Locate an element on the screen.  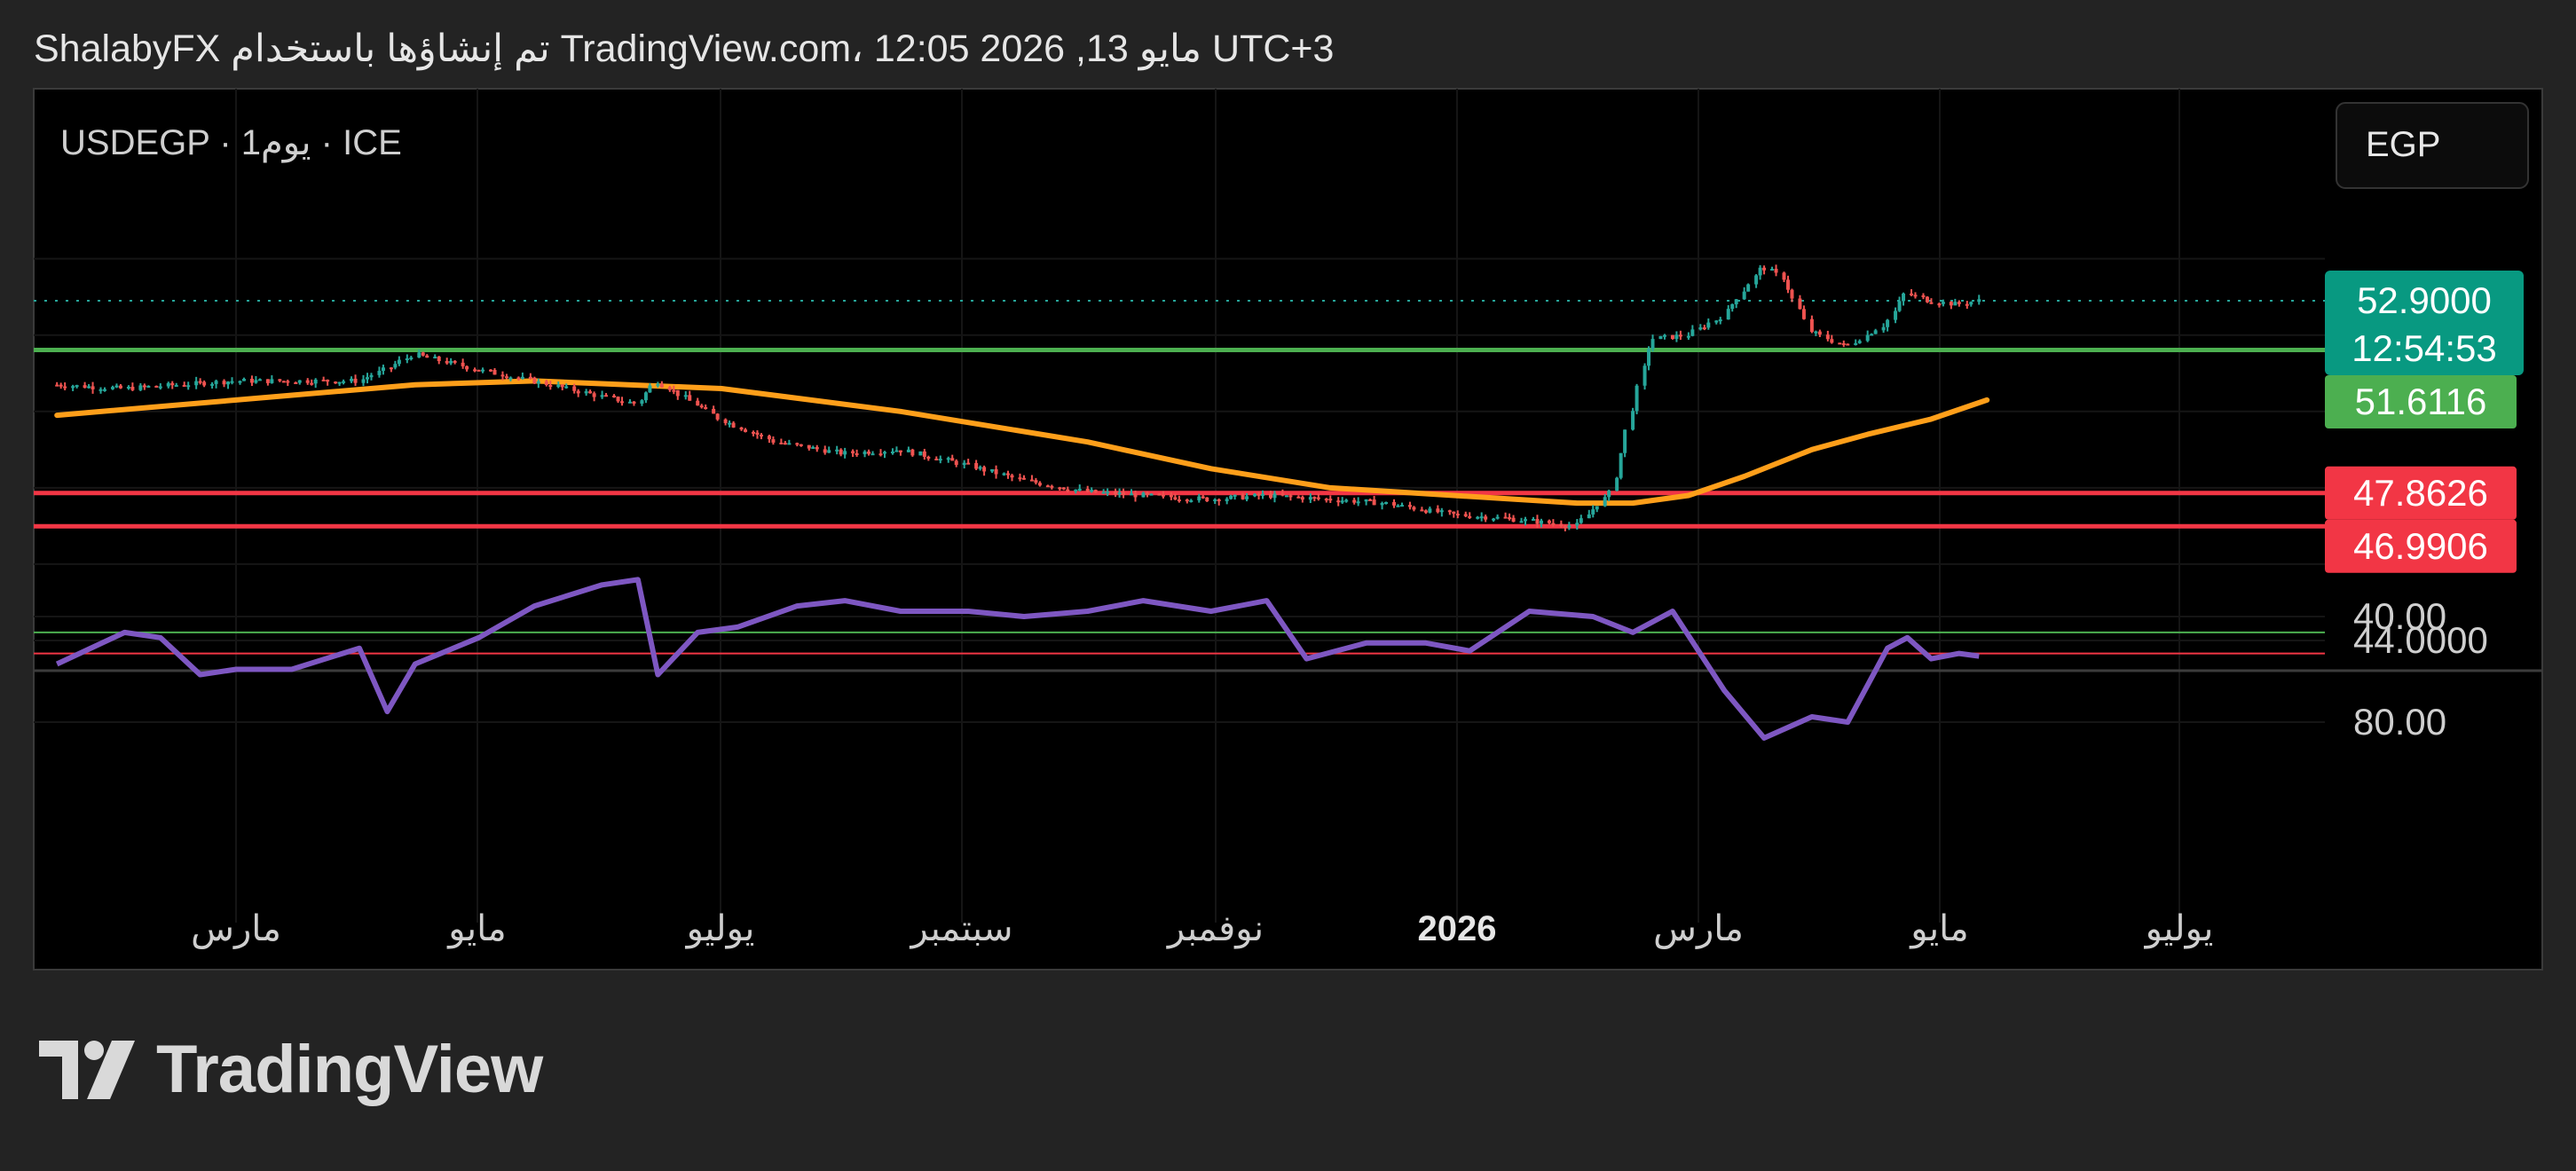
level-price-label: 47.8626 is located at coordinates (2420, 493).